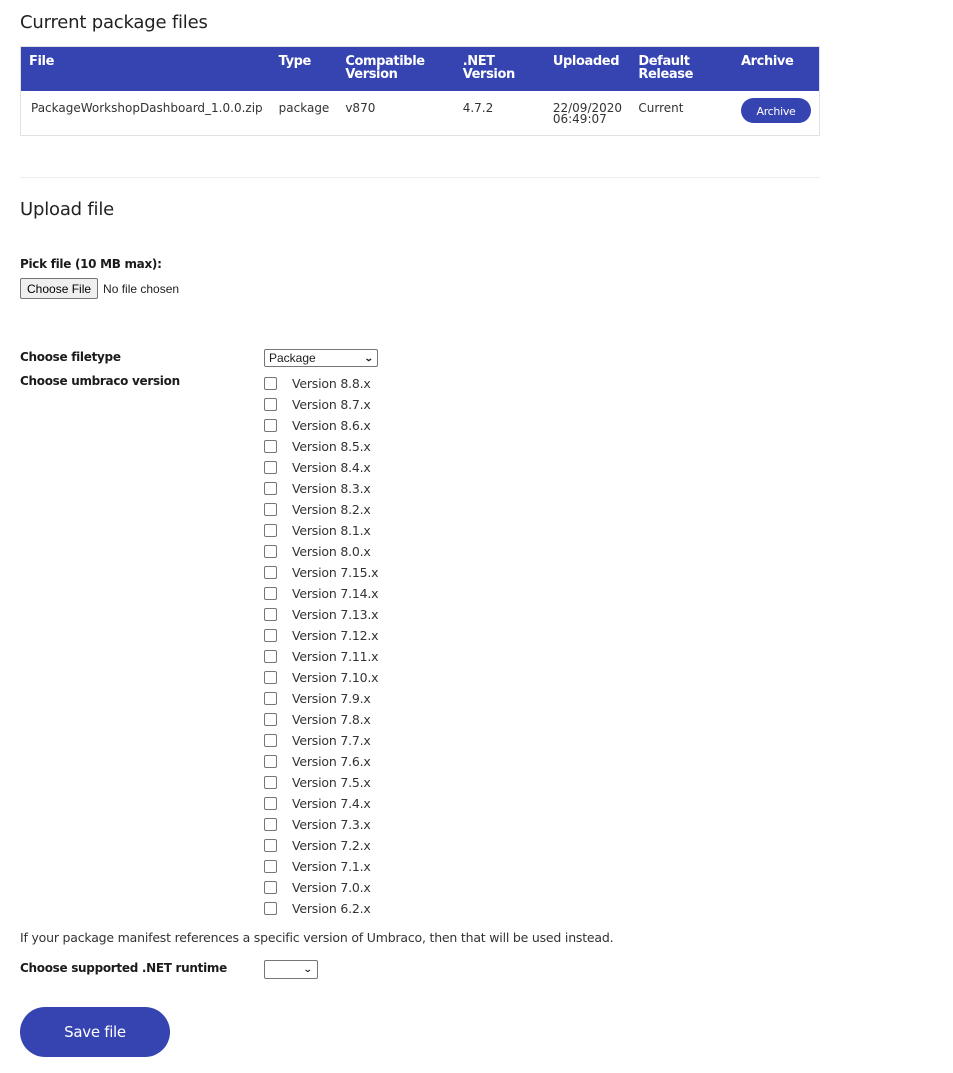  Describe the element at coordinates (360, 107) in the screenshot. I see `cell-compatible-version: v870` at that location.